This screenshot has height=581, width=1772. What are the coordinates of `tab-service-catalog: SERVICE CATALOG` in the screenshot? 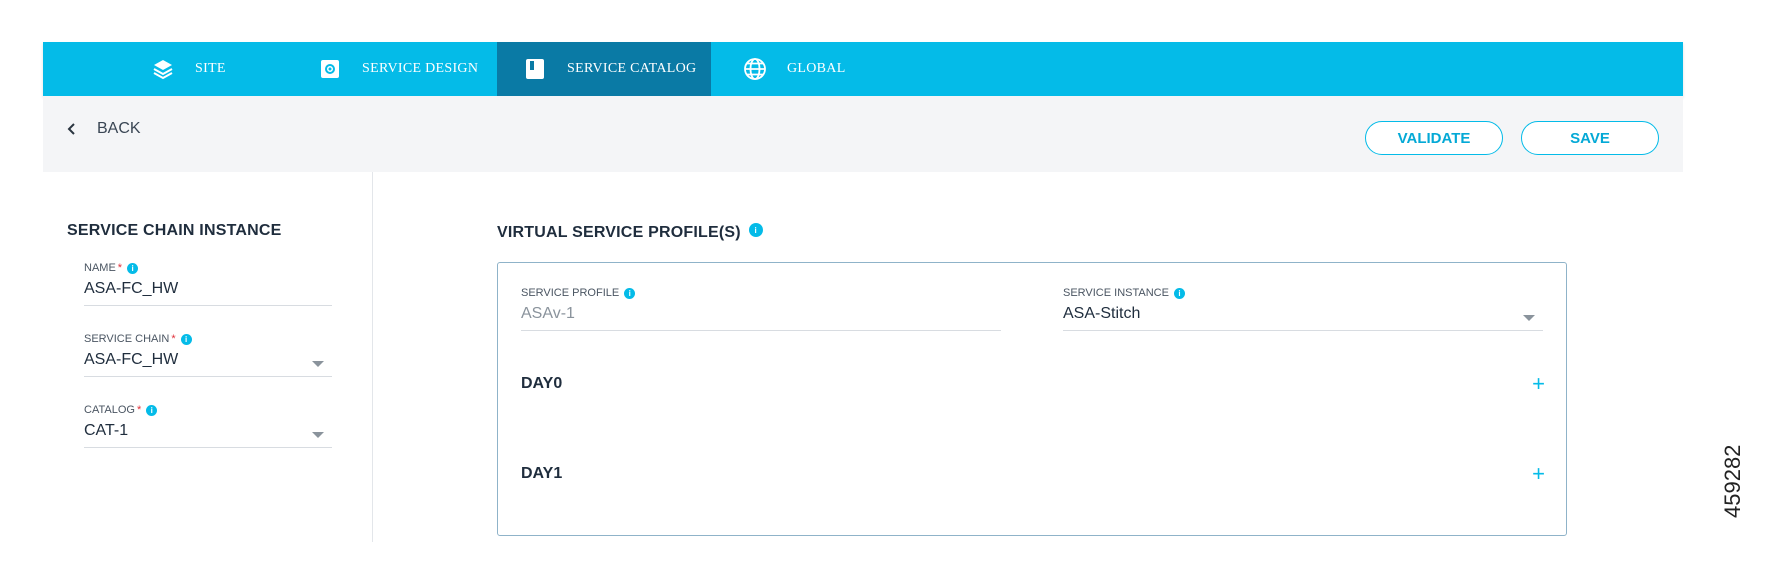 It's located at (604, 69).